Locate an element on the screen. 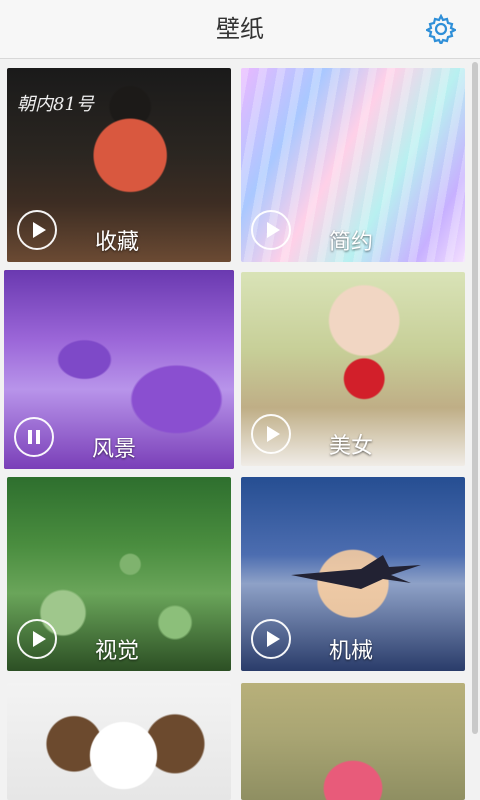 This screenshot has width=480, height=800. page-title: 壁纸 is located at coordinates (240, 29).